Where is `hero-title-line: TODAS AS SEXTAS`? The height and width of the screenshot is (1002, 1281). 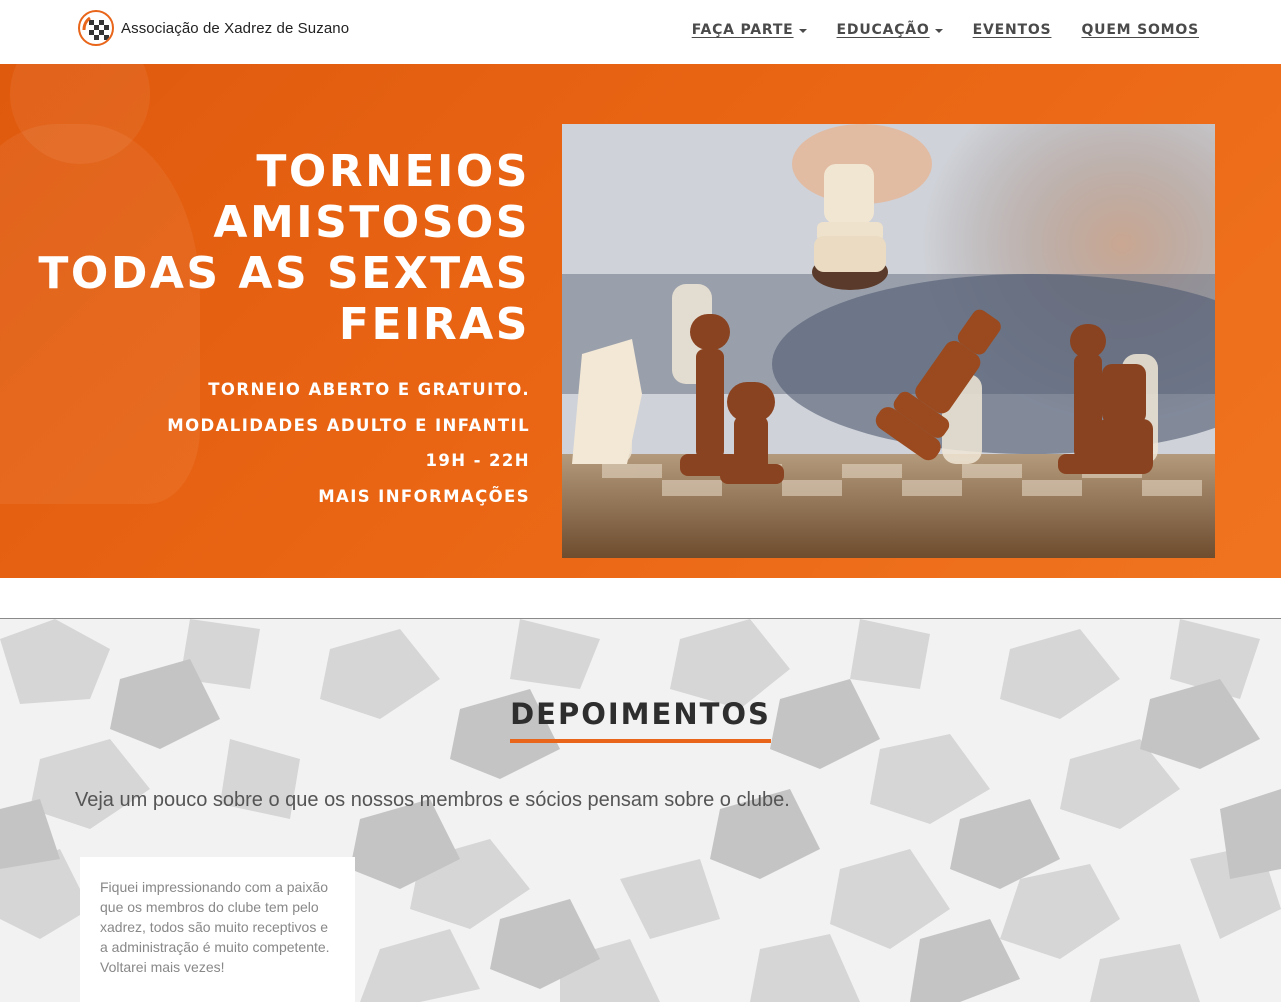
hero-title-line: TODAS AS SEXTAS is located at coordinates (284, 273).